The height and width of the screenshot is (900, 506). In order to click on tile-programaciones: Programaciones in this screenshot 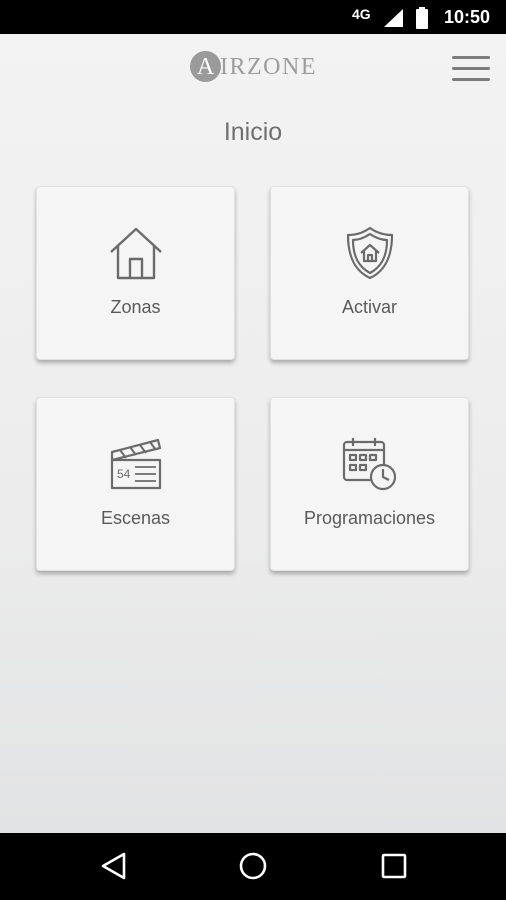, I will do `click(369, 484)`.